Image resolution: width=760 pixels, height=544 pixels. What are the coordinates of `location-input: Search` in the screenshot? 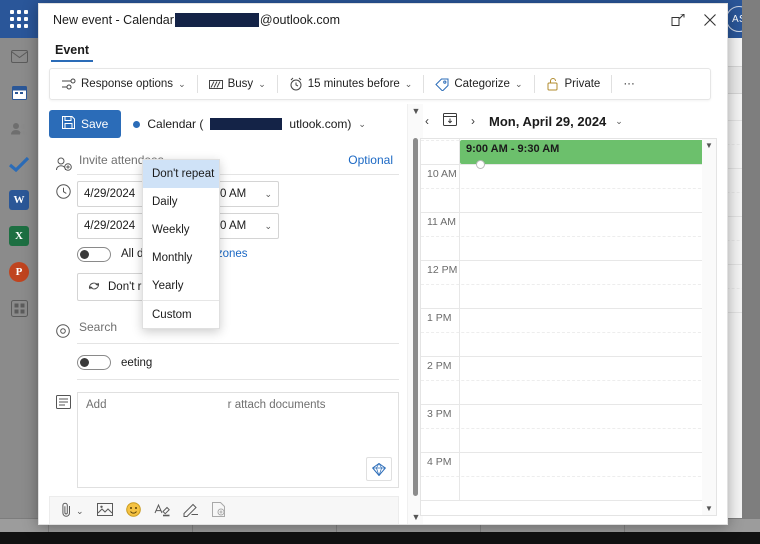 It's located at (238, 329).